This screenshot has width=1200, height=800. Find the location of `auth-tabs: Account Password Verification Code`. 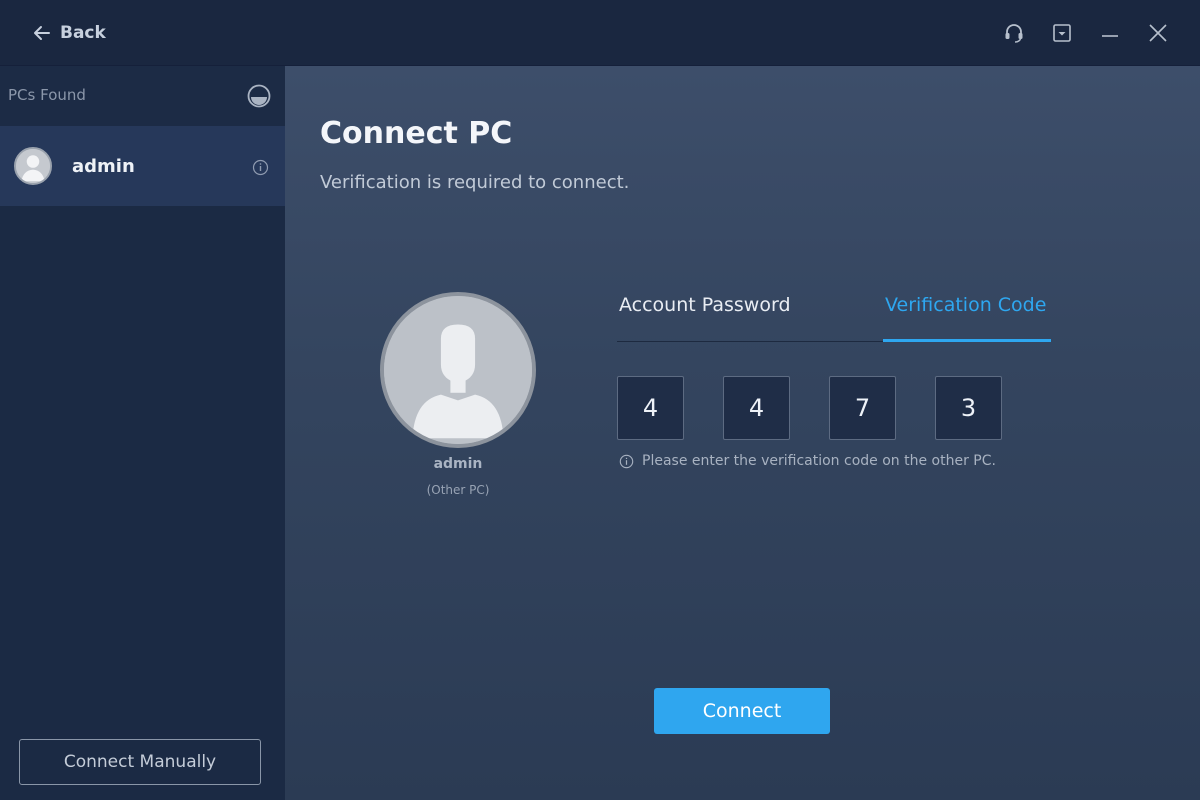

auth-tabs: Account Password Verification Code is located at coordinates (834, 309).